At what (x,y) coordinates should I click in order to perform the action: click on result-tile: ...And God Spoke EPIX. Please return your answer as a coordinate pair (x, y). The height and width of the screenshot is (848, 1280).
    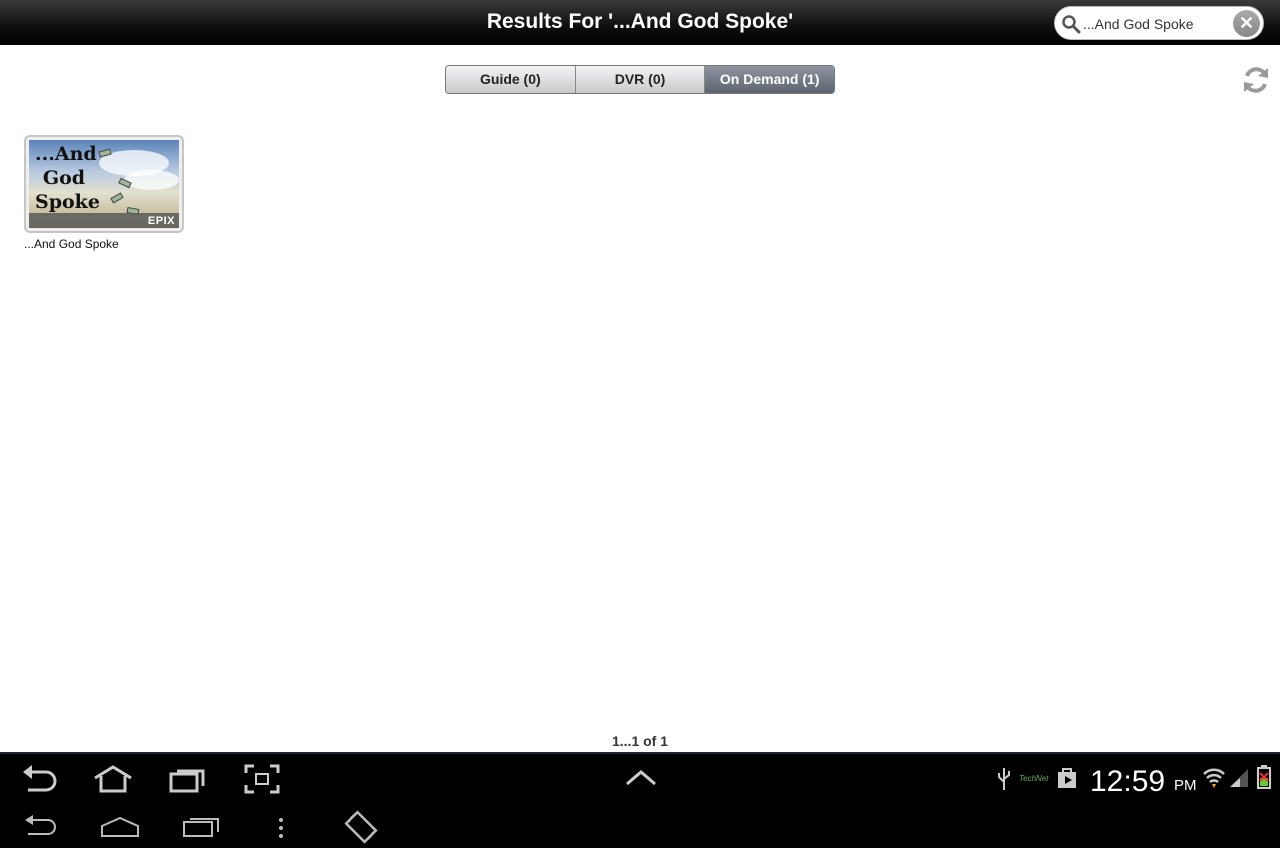
    Looking at the image, I should click on (104, 184).